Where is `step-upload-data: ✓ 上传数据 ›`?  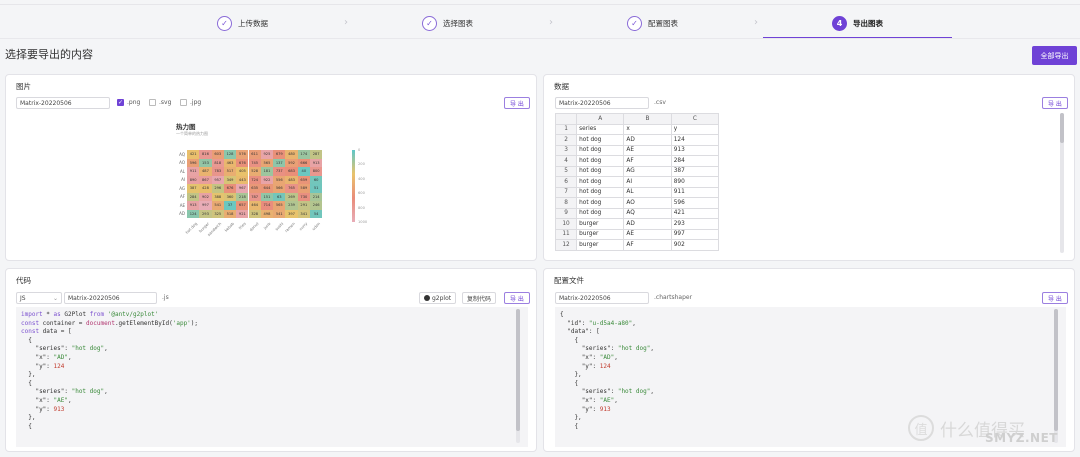 step-upload-data: ✓ 上传数据 › is located at coordinates (244, 23).